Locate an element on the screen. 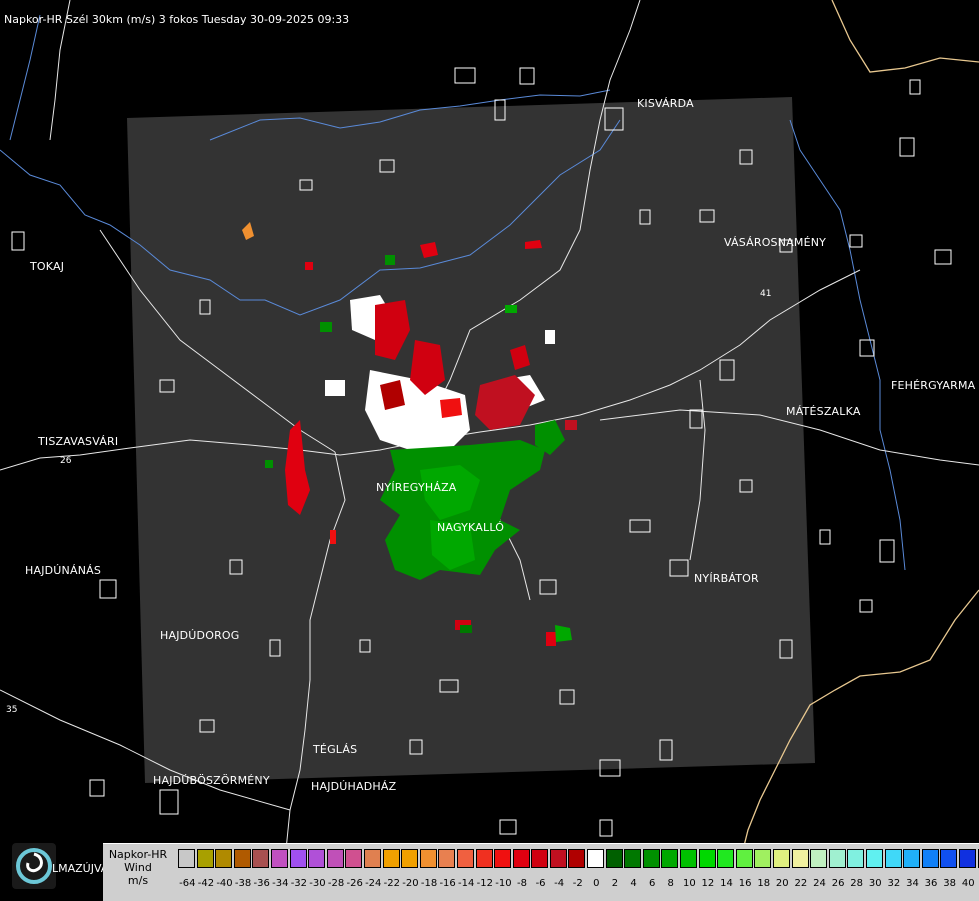 This screenshot has width=979, height=901. legend-tick-label: 38 is located at coordinates (949, 883).